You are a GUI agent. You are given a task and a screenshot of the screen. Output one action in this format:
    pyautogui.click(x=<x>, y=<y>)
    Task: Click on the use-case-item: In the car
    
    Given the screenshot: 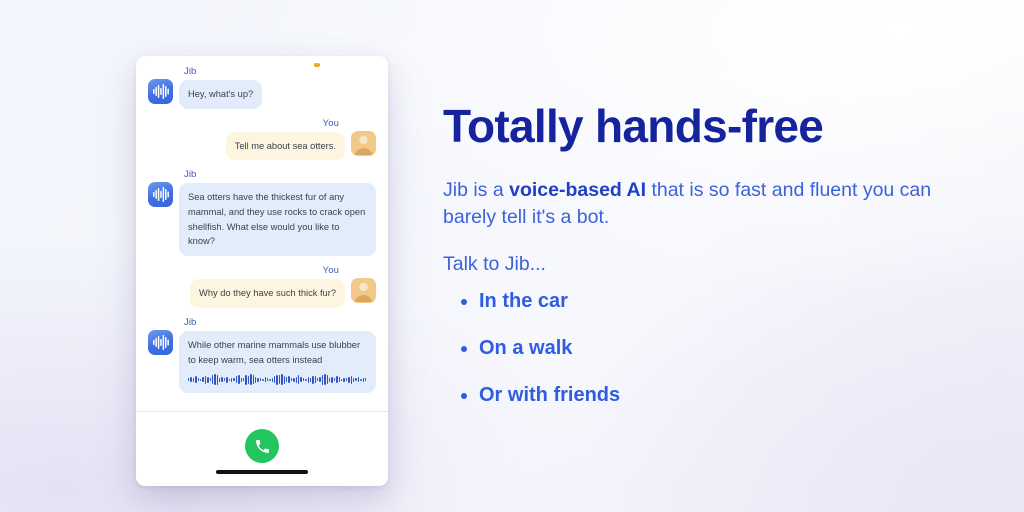 What is the action you would take?
    pyautogui.click(x=722, y=301)
    